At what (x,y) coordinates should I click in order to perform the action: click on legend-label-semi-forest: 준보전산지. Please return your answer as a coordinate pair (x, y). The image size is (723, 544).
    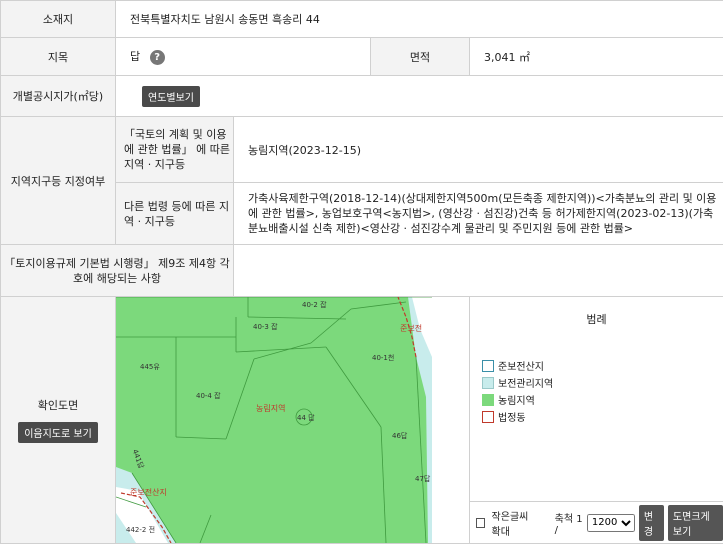
    Looking at the image, I should click on (521, 365).